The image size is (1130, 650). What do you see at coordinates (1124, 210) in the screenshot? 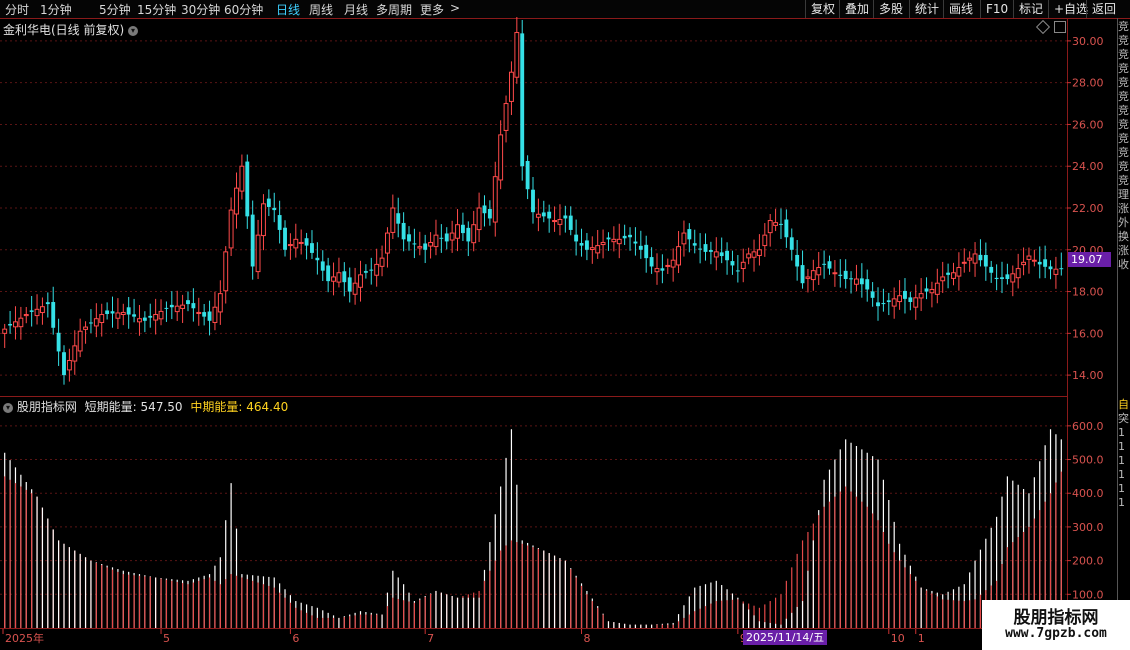
I see `right-info-strip: 竞竞竞竞竞竞竞竞竞竞竞竞理涨外换涨收` at bounding box center [1124, 210].